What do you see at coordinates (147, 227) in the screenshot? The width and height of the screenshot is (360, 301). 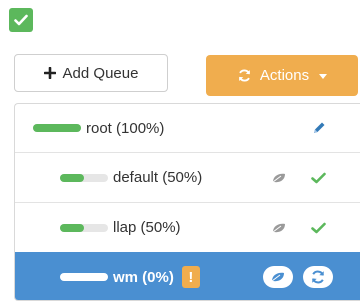 I see `queue-label: llap (50%)` at bounding box center [147, 227].